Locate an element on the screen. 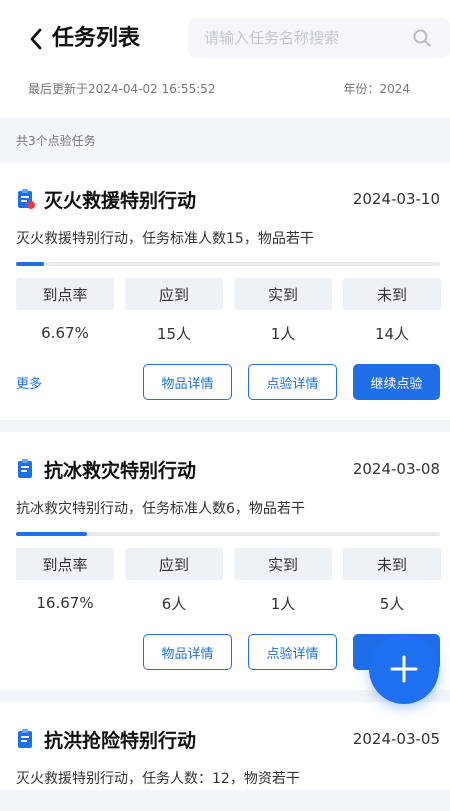 This screenshot has height=811, width=450. search-icon is located at coordinates (422, 38).